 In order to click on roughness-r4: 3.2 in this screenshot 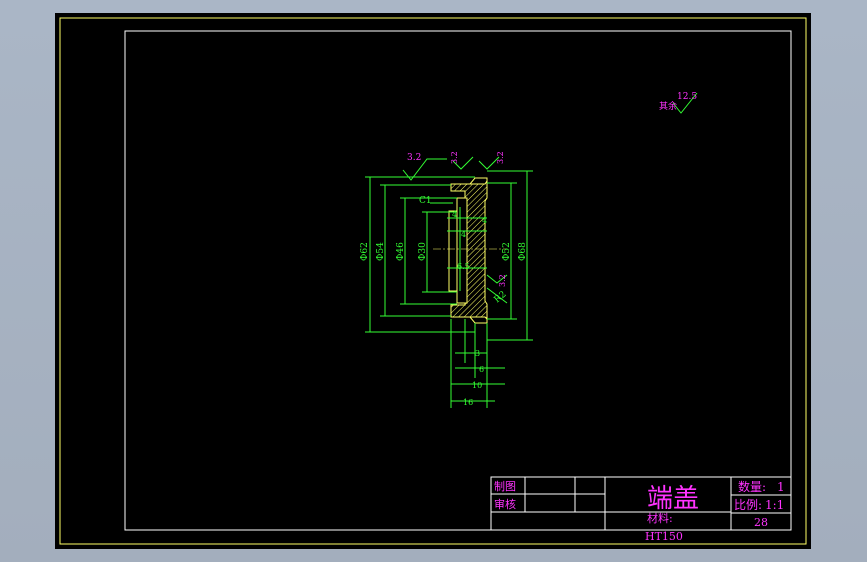, I will do `click(502, 280)`.